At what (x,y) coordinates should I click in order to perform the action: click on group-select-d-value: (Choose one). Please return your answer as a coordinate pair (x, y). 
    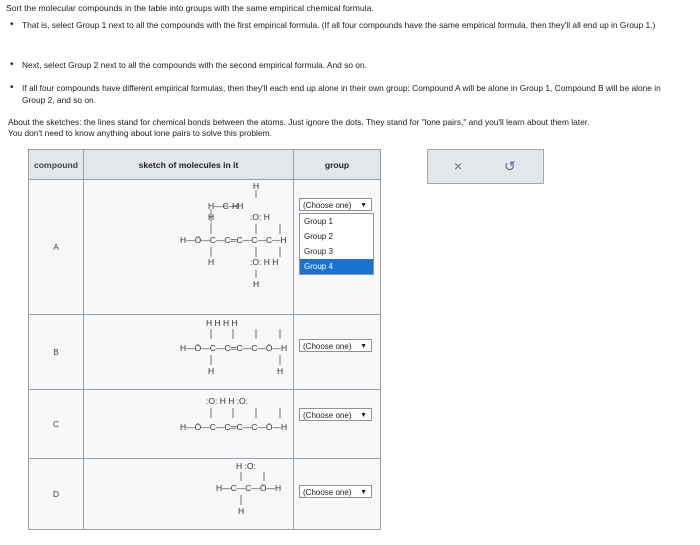
    Looking at the image, I should click on (327, 492).